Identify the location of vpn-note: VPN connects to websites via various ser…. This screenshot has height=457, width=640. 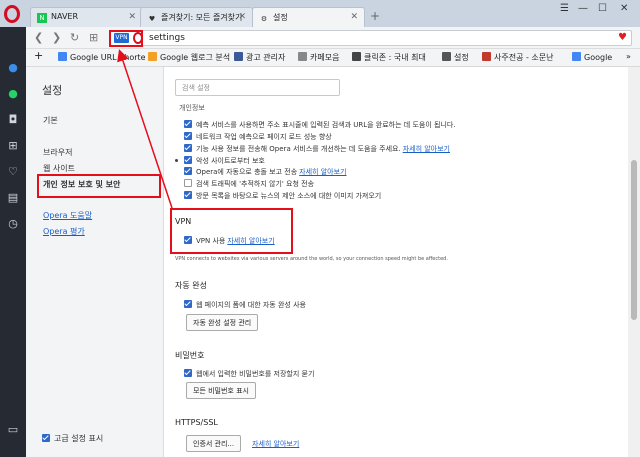
(311, 259).